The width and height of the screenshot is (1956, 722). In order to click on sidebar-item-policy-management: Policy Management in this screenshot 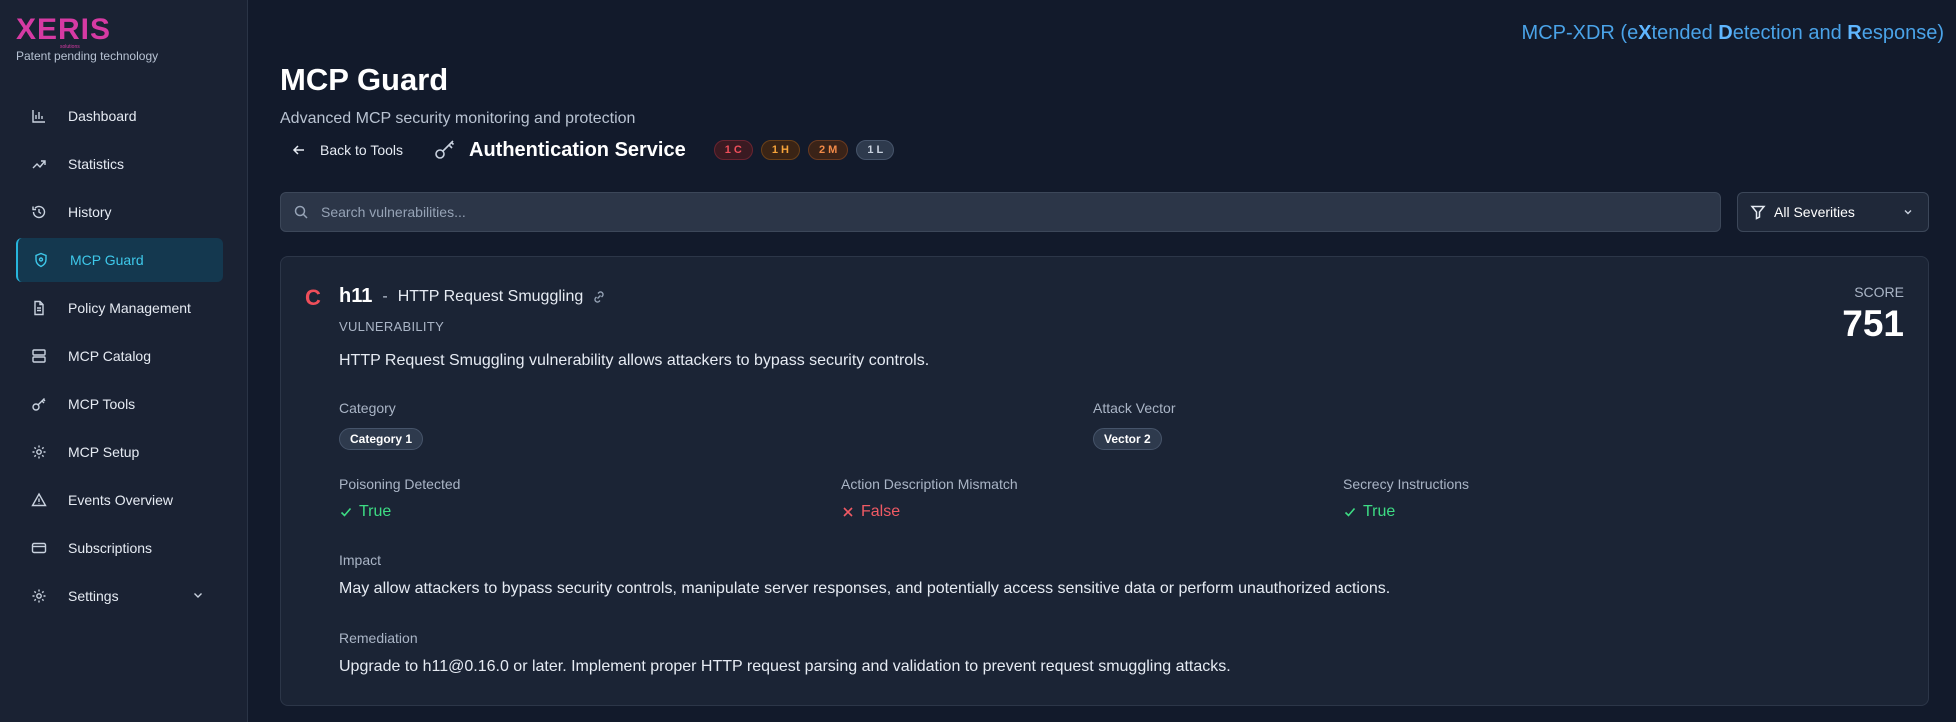, I will do `click(119, 308)`.